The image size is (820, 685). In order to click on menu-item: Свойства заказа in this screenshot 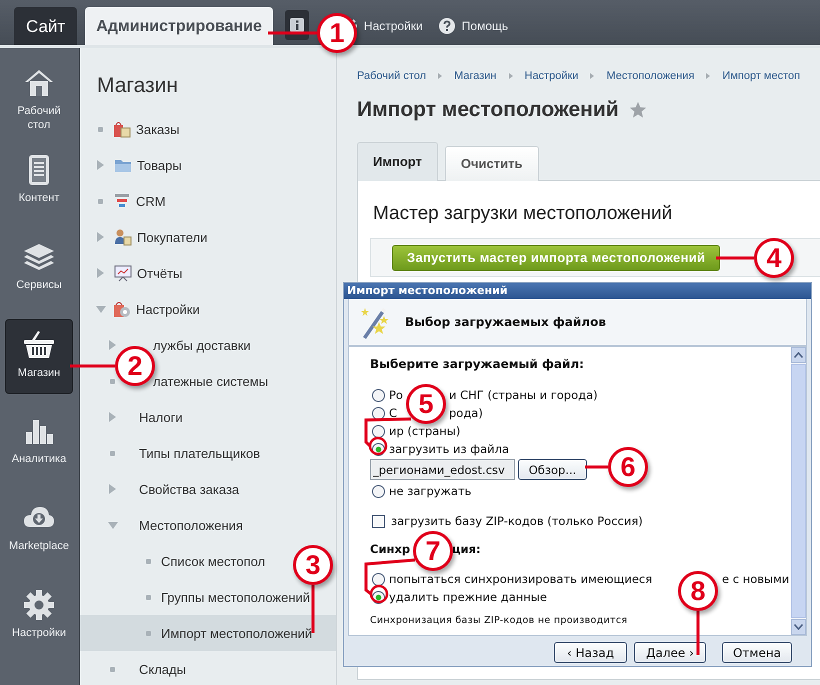, I will do `click(189, 489)`.